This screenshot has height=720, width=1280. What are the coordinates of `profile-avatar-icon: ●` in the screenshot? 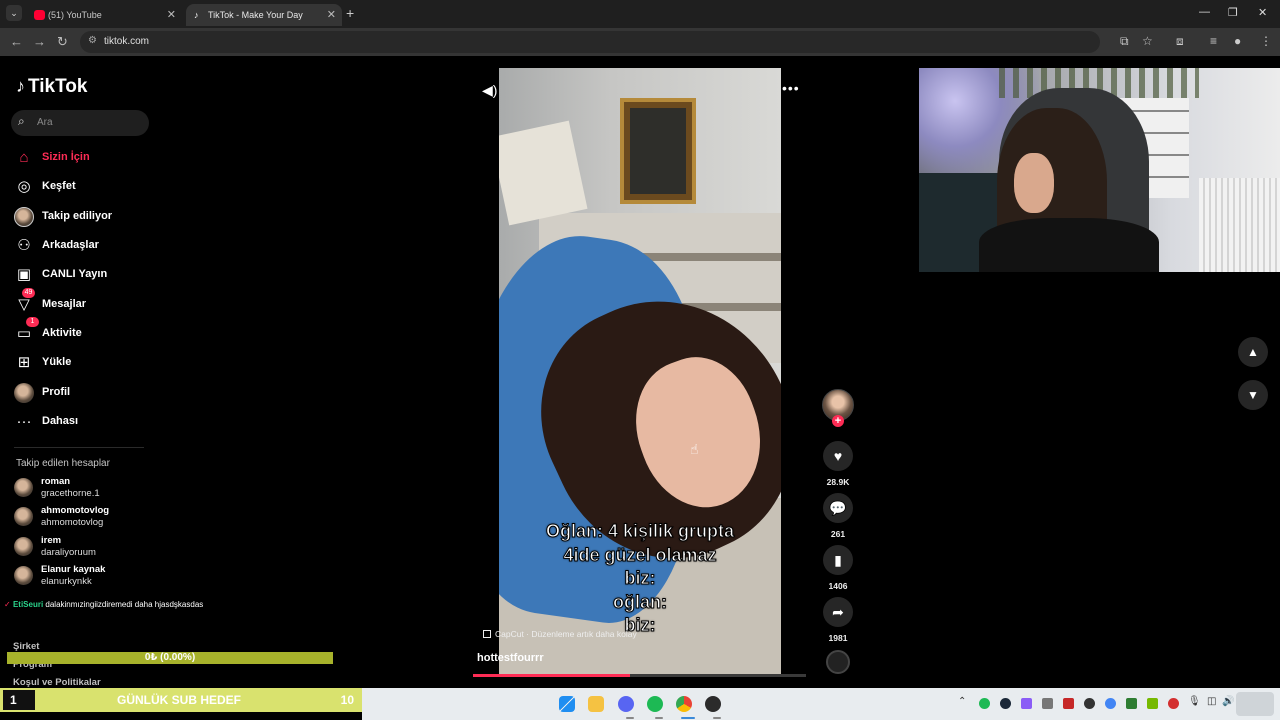 It's located at (1237, 41).